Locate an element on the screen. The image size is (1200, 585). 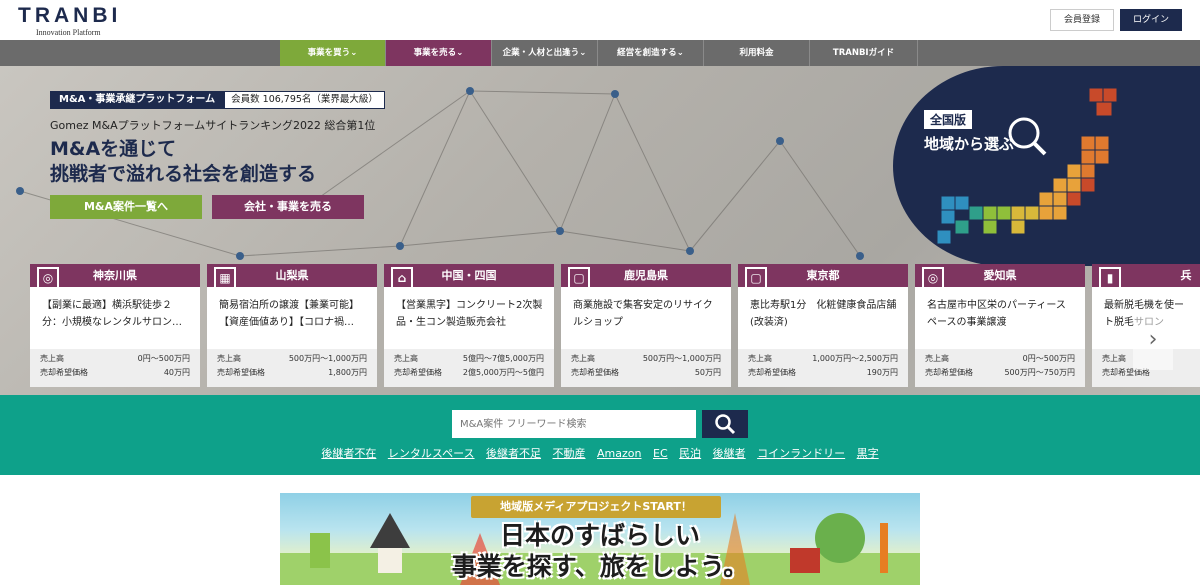
banner-copy: 日本のすばらしい 事業を探す、旅をしよう。 is located at coordinates (600, 551).